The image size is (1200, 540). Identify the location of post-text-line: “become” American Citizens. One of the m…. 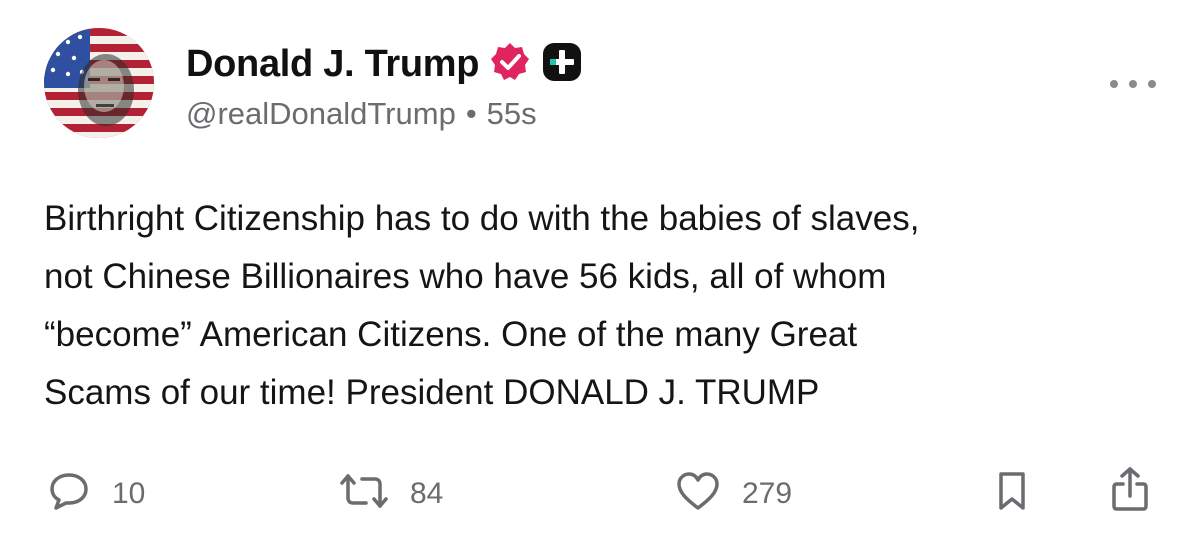
(451, 334).